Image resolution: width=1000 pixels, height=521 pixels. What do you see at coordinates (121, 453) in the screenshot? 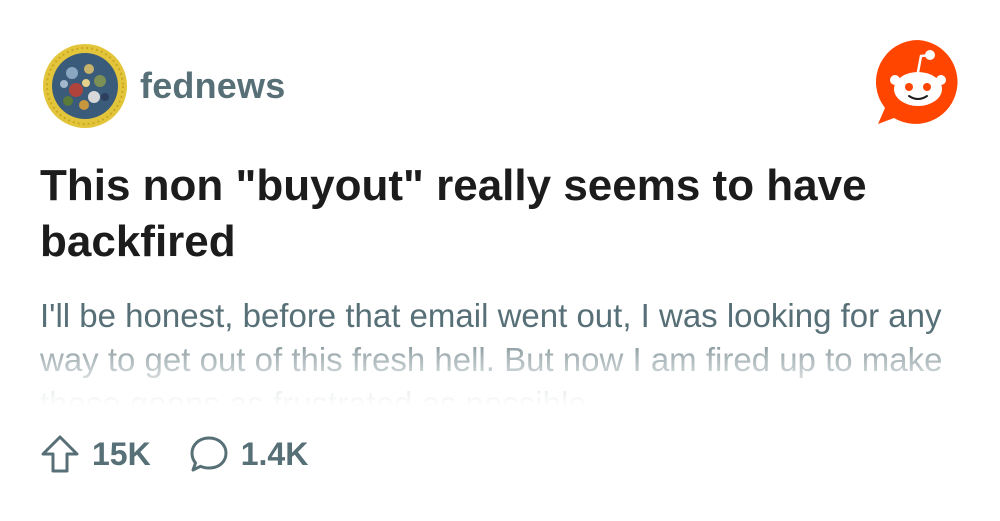
I see `upvote-count: 15K` at bounding box center [121, 453].